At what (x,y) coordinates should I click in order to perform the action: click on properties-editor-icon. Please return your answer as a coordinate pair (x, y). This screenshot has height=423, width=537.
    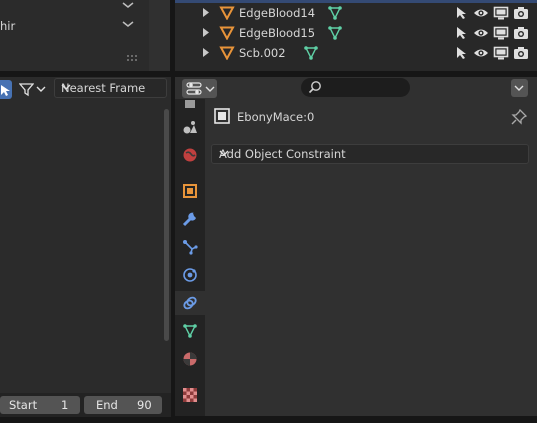
    Looking at the image, I should click on (194, 88).